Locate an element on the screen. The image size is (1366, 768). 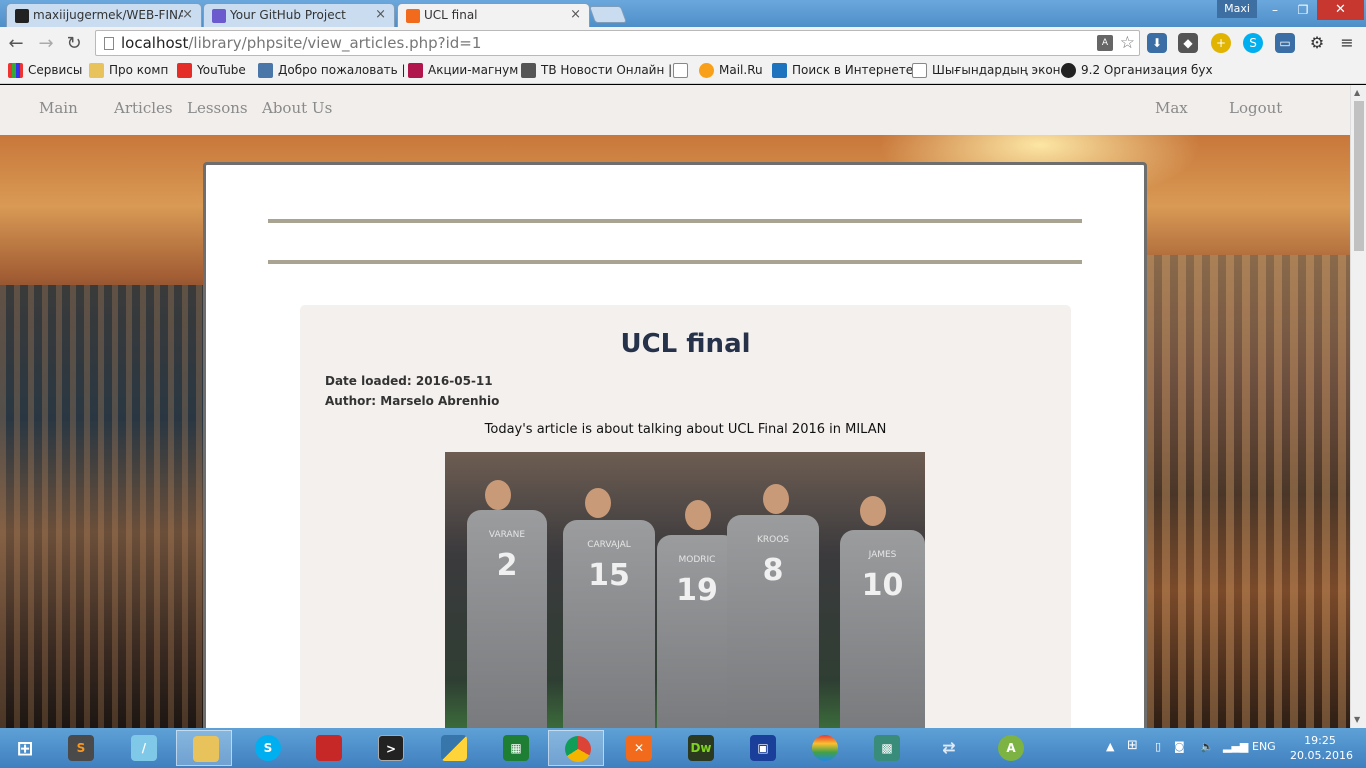
scrollbar-thumb is located at coordinates (1359, 176).